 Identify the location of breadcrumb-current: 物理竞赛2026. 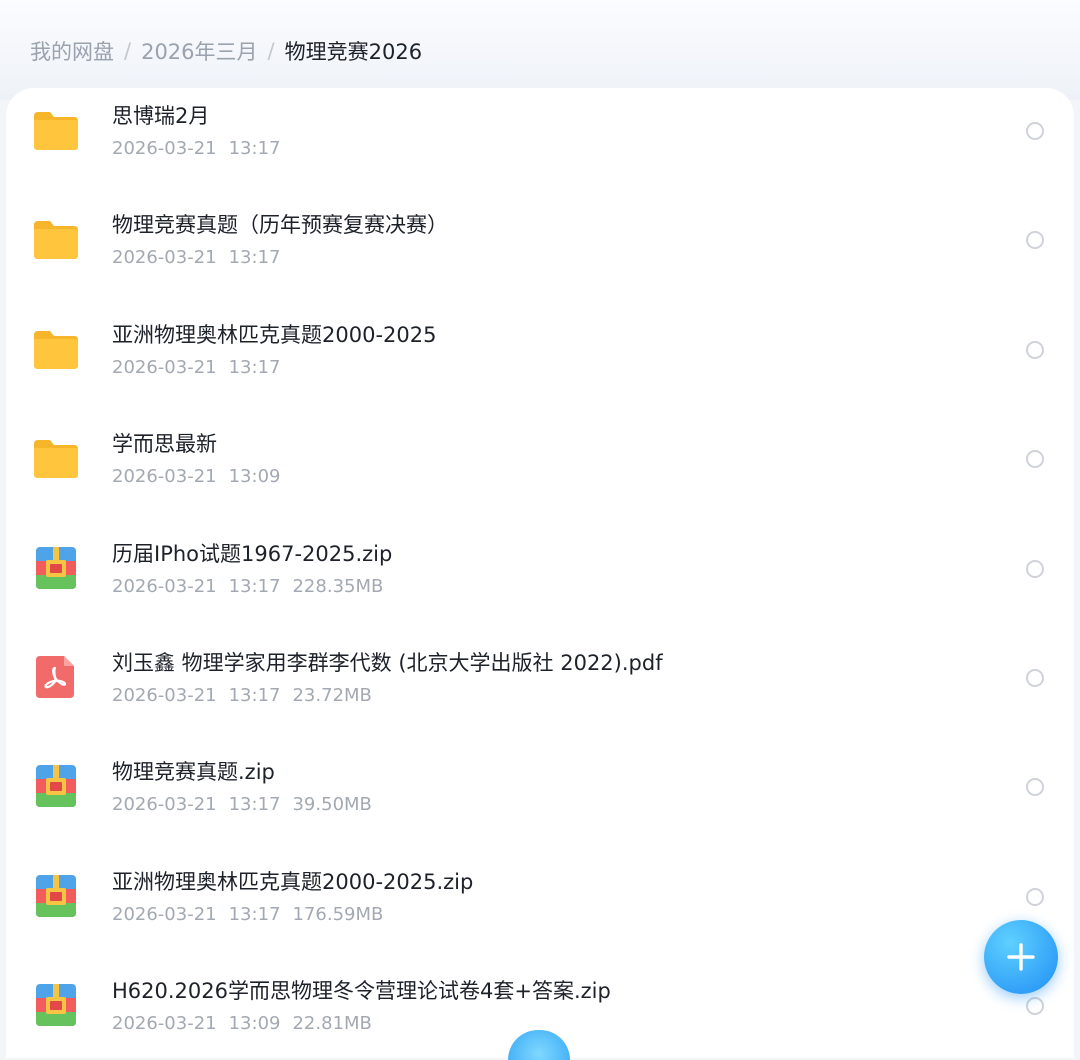
(353, 52).